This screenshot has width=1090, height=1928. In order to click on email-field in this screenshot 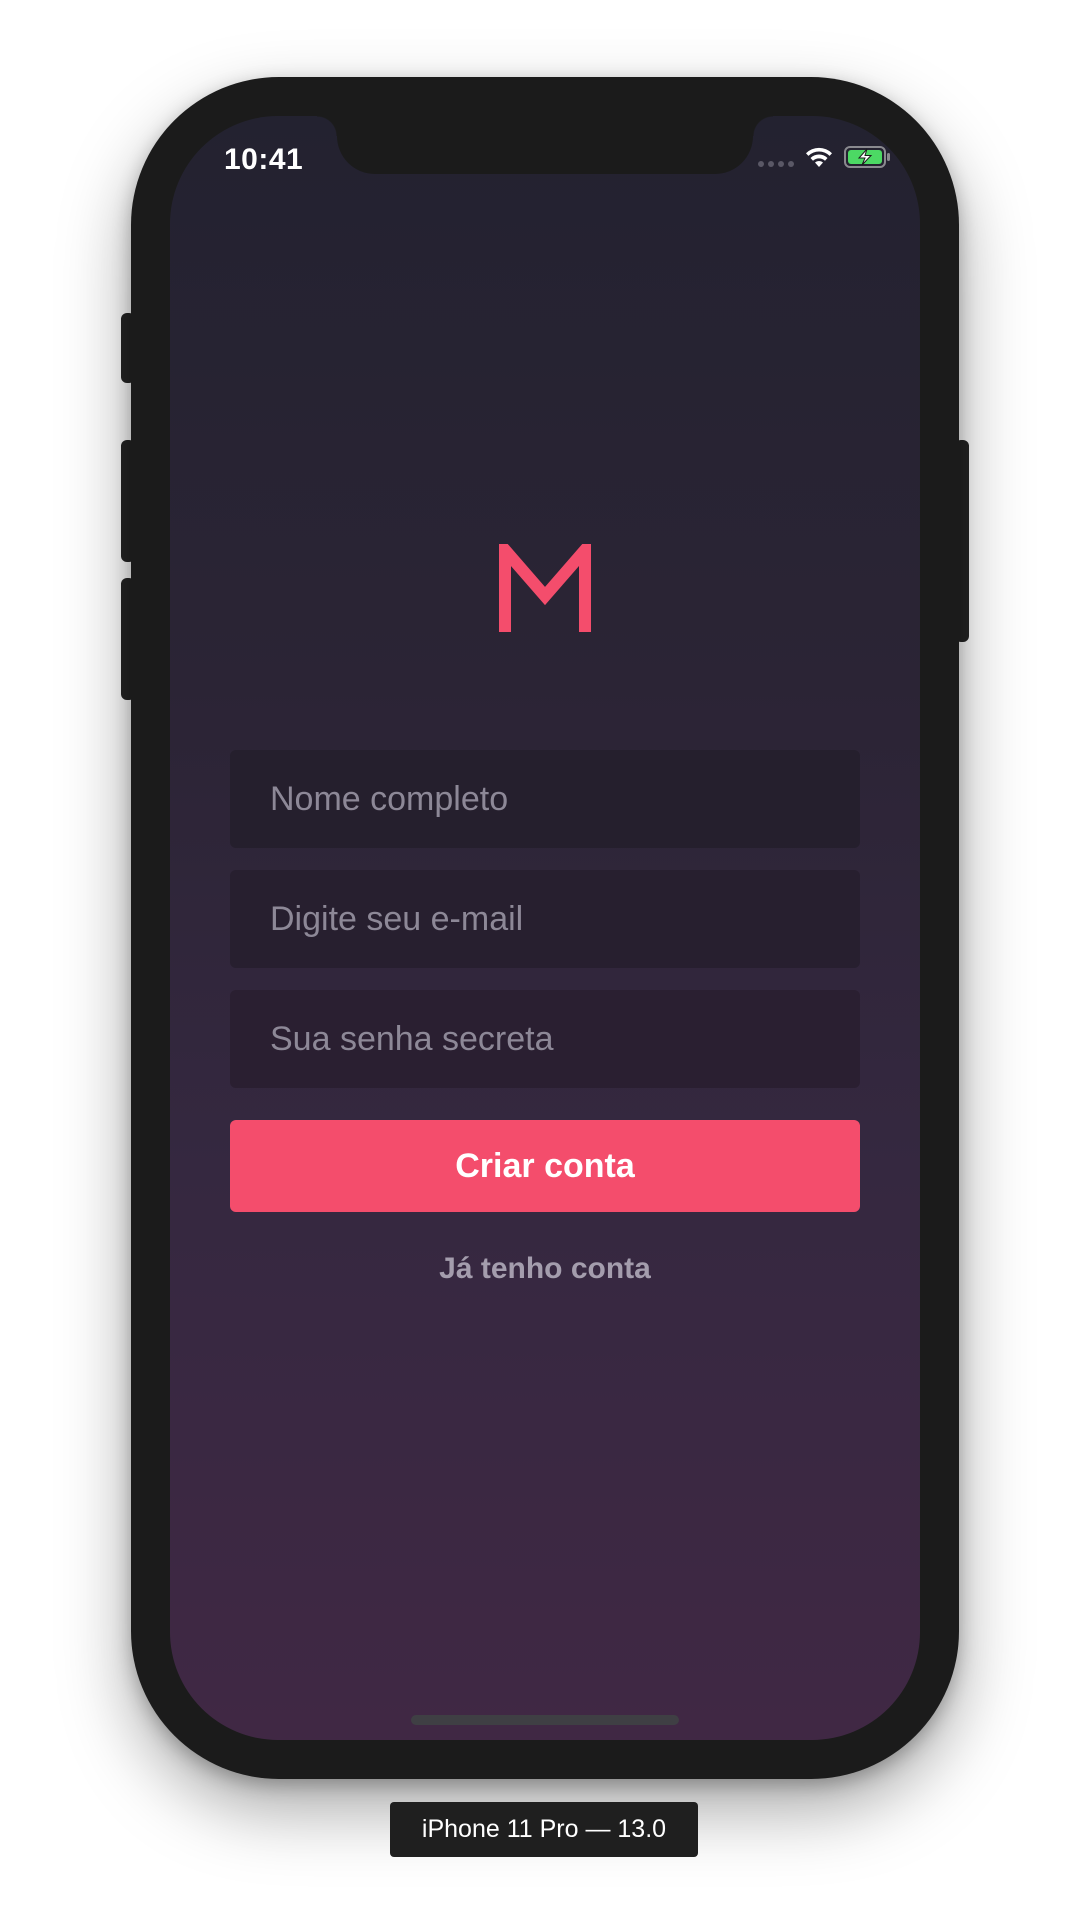, I will do `click(545, 919)`.